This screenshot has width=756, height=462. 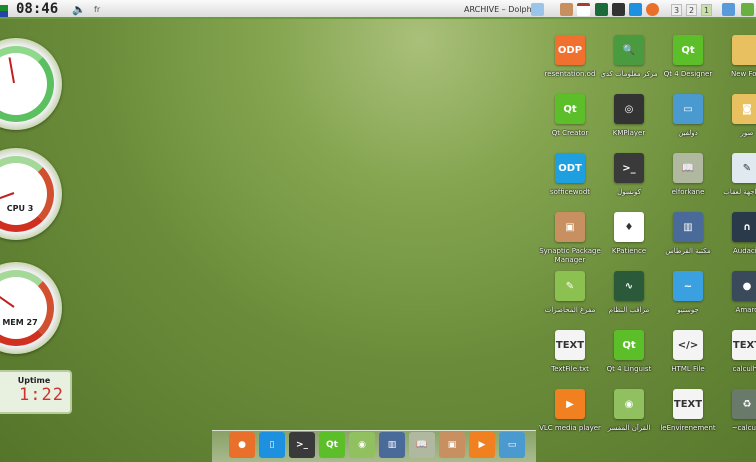 What do you see at coordinates (629, 168) in the screenshot?
I see `konsole-icon: >_` at bounding box center [629, 168].